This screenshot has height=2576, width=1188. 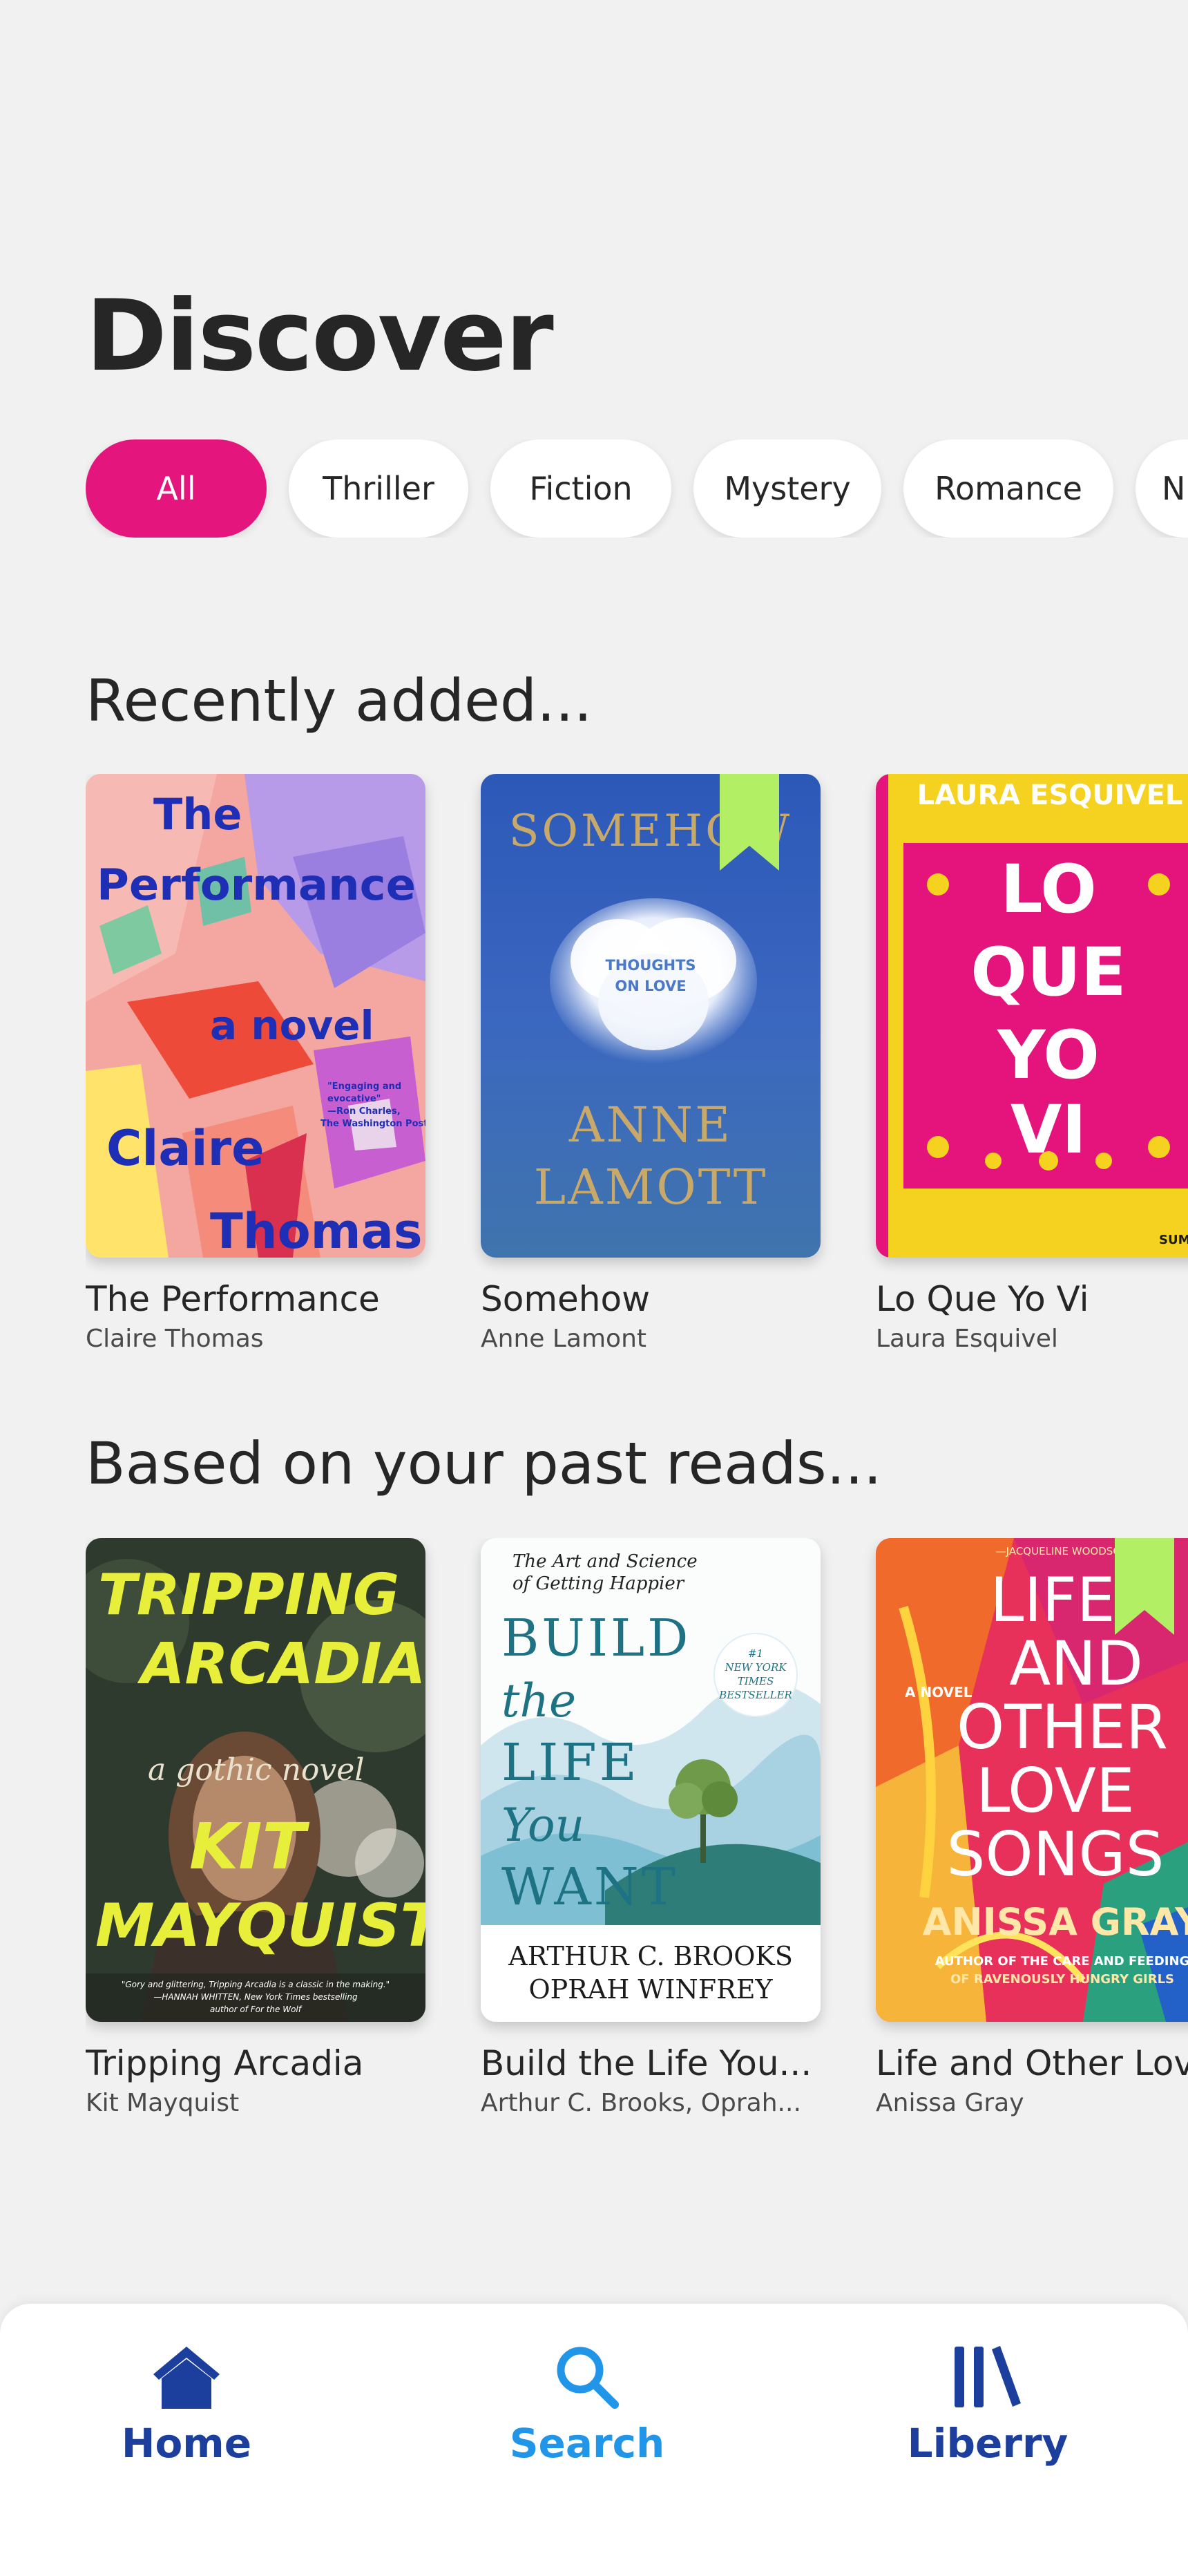 What do you see at coordinates (1048, 889) in the screenshot?
I see `cover-text: LO` at bounding box center [1048, 889].